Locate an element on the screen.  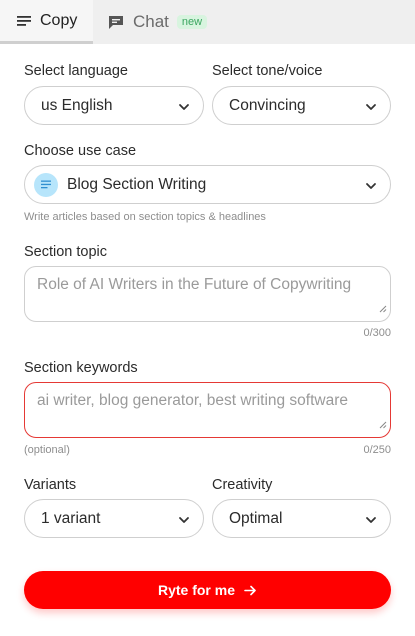
tab-copy-label: Copy is located at coordinates (59, 20).